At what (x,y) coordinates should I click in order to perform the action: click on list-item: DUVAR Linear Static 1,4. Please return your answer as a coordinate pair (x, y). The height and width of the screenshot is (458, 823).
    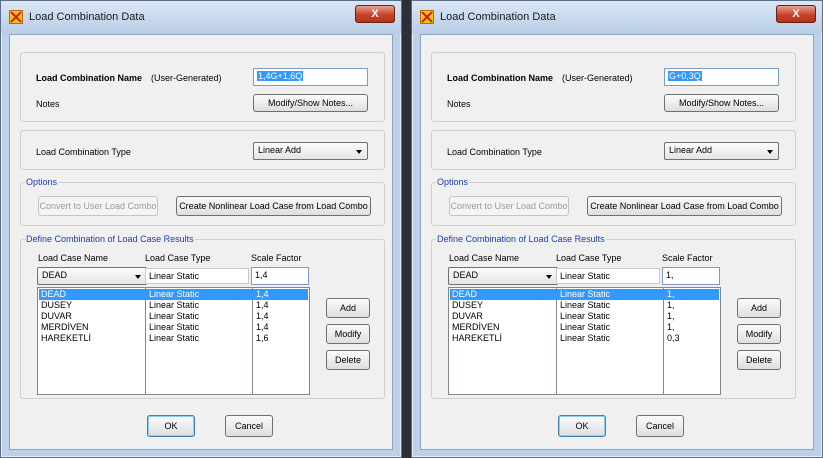
    Looking at the image, I should click on (173, 316).